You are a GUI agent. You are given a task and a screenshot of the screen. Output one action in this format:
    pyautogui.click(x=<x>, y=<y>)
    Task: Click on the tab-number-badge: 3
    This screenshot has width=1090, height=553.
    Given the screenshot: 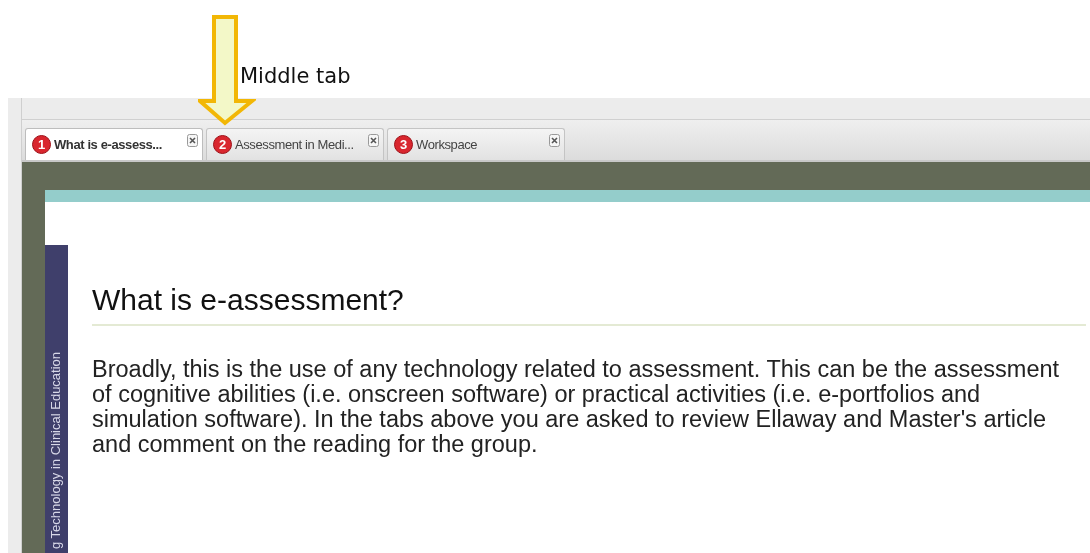 What is the action you would take?
    pyautogui.click(x=403, y=144)
    